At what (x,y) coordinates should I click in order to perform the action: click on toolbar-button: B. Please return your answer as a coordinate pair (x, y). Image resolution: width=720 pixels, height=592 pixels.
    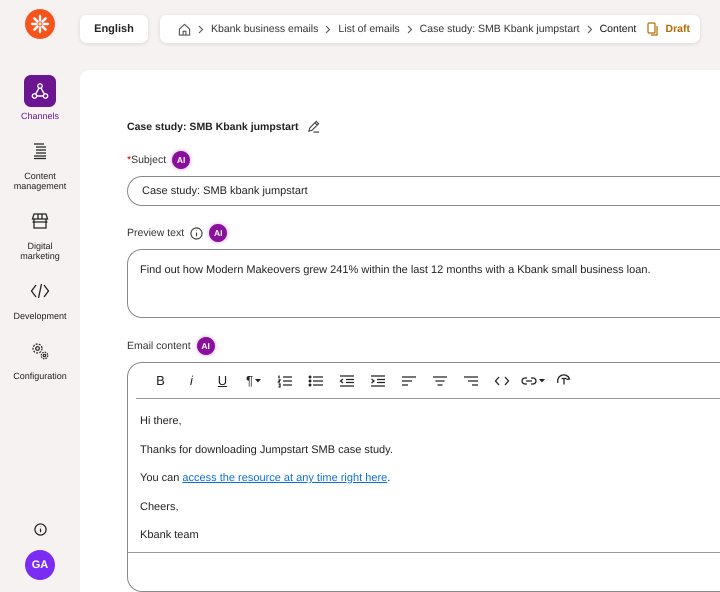
    Looking at the image, I should click on (160, 381).